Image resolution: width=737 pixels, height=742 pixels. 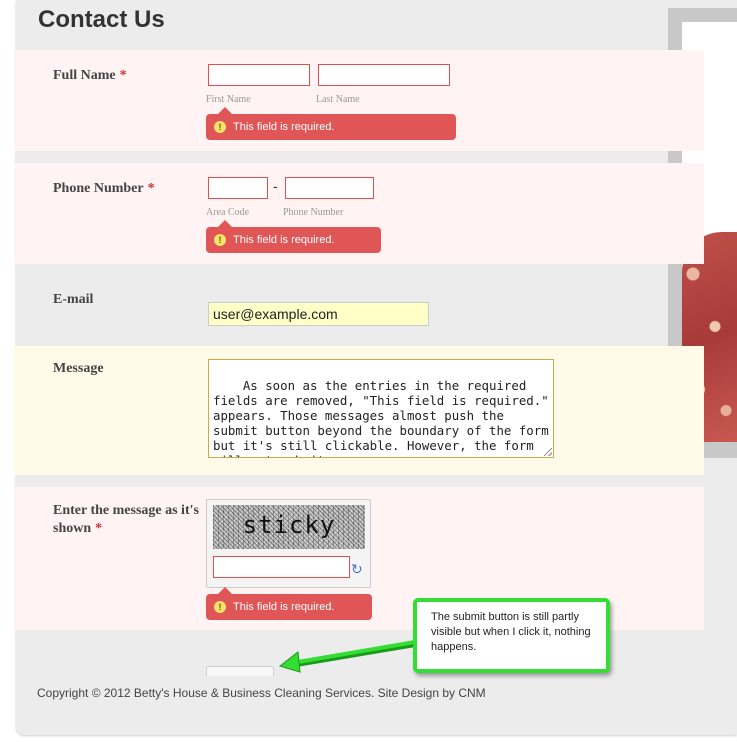 I want to click on refresh-icon: ↻, so click(x=358, y=570).